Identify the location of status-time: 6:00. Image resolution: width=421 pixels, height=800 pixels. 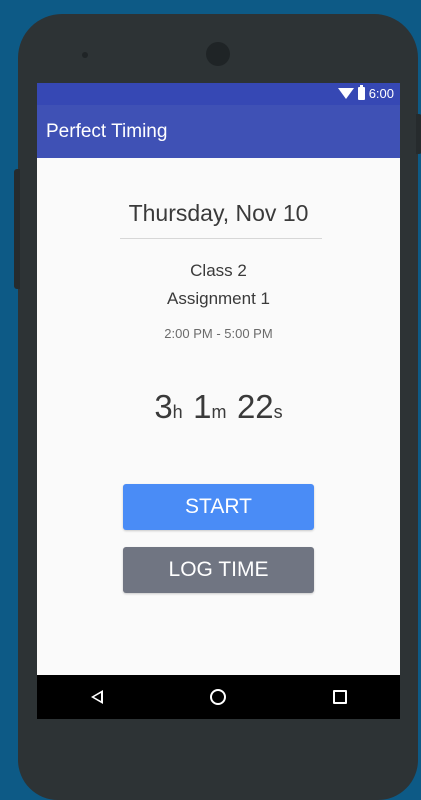
(381, 93).